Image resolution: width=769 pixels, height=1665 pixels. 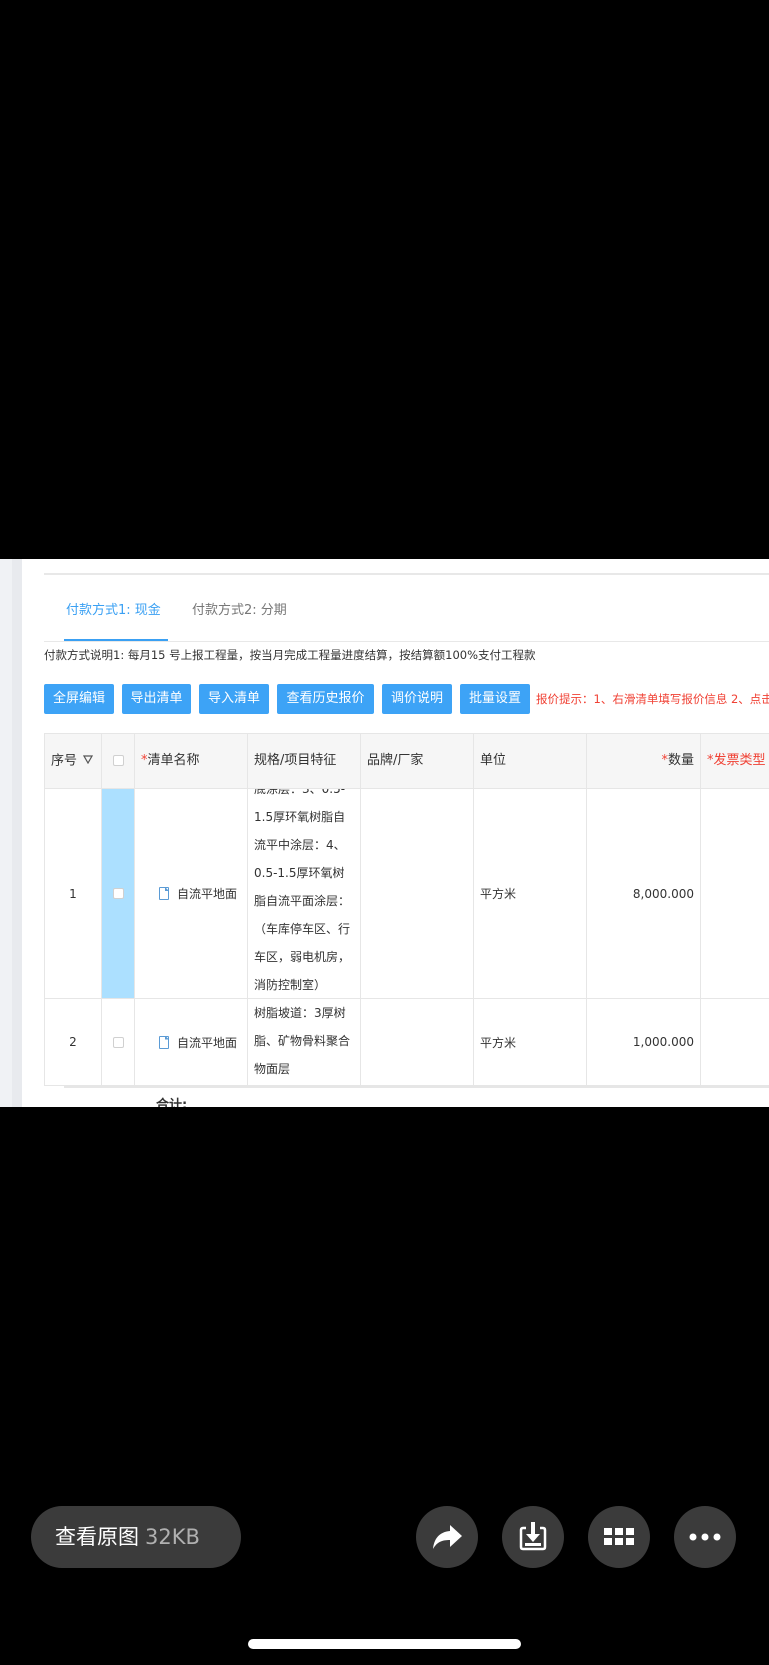 What do you see at coordinates (447, 1537) in the screenshot?
I see `share-button` at bounding box center [447, 1537].